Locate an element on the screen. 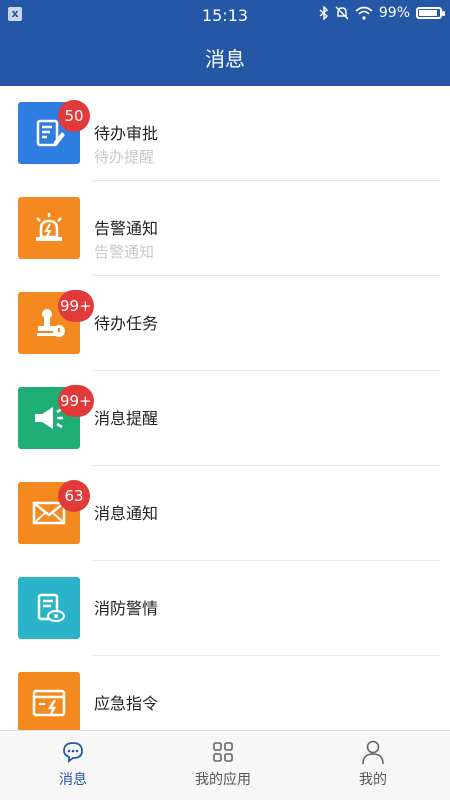 The width and height of the screenshot is (450, 800). tab-grid: 我的应用 is located at coordinates (223, 764).